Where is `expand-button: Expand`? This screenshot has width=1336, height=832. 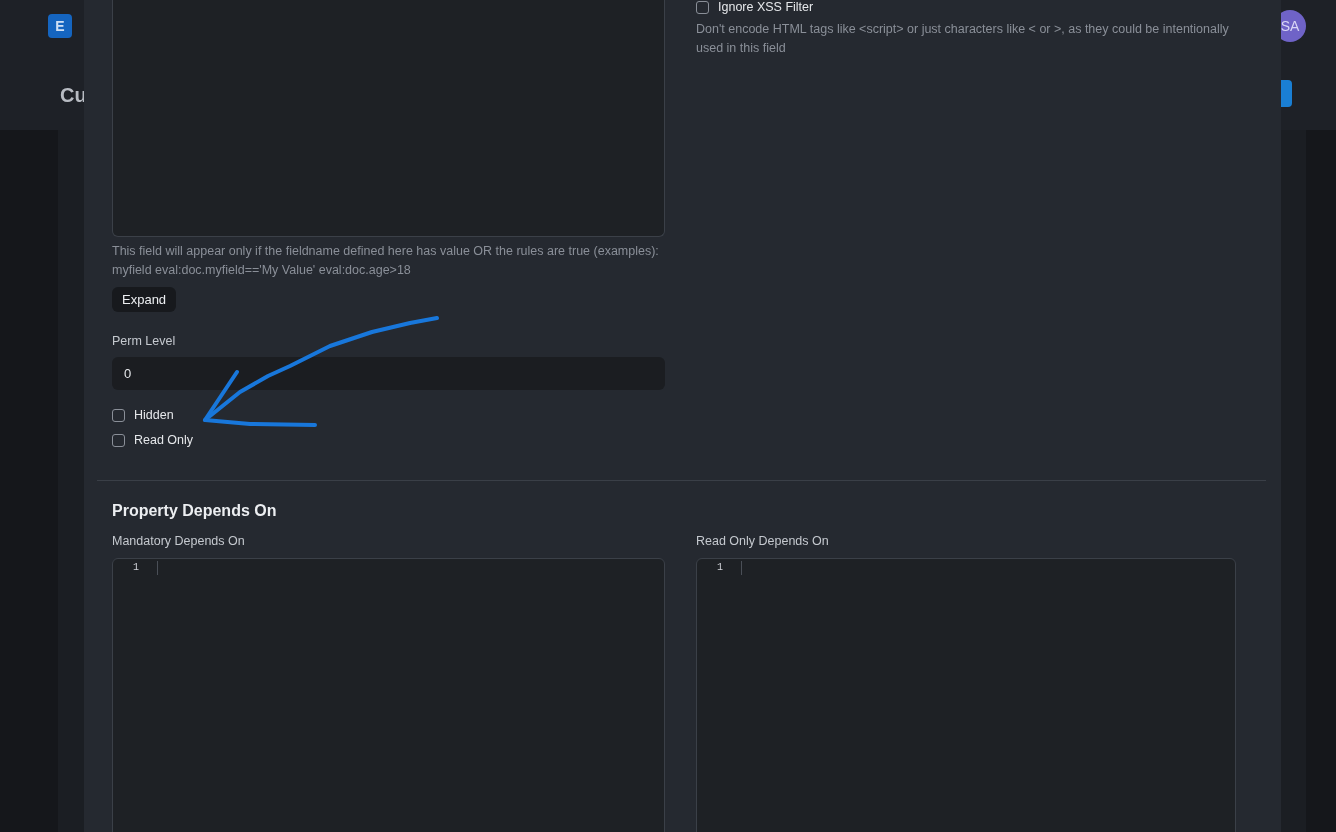 expand-button: Expand is located at coordinates (144, 299).